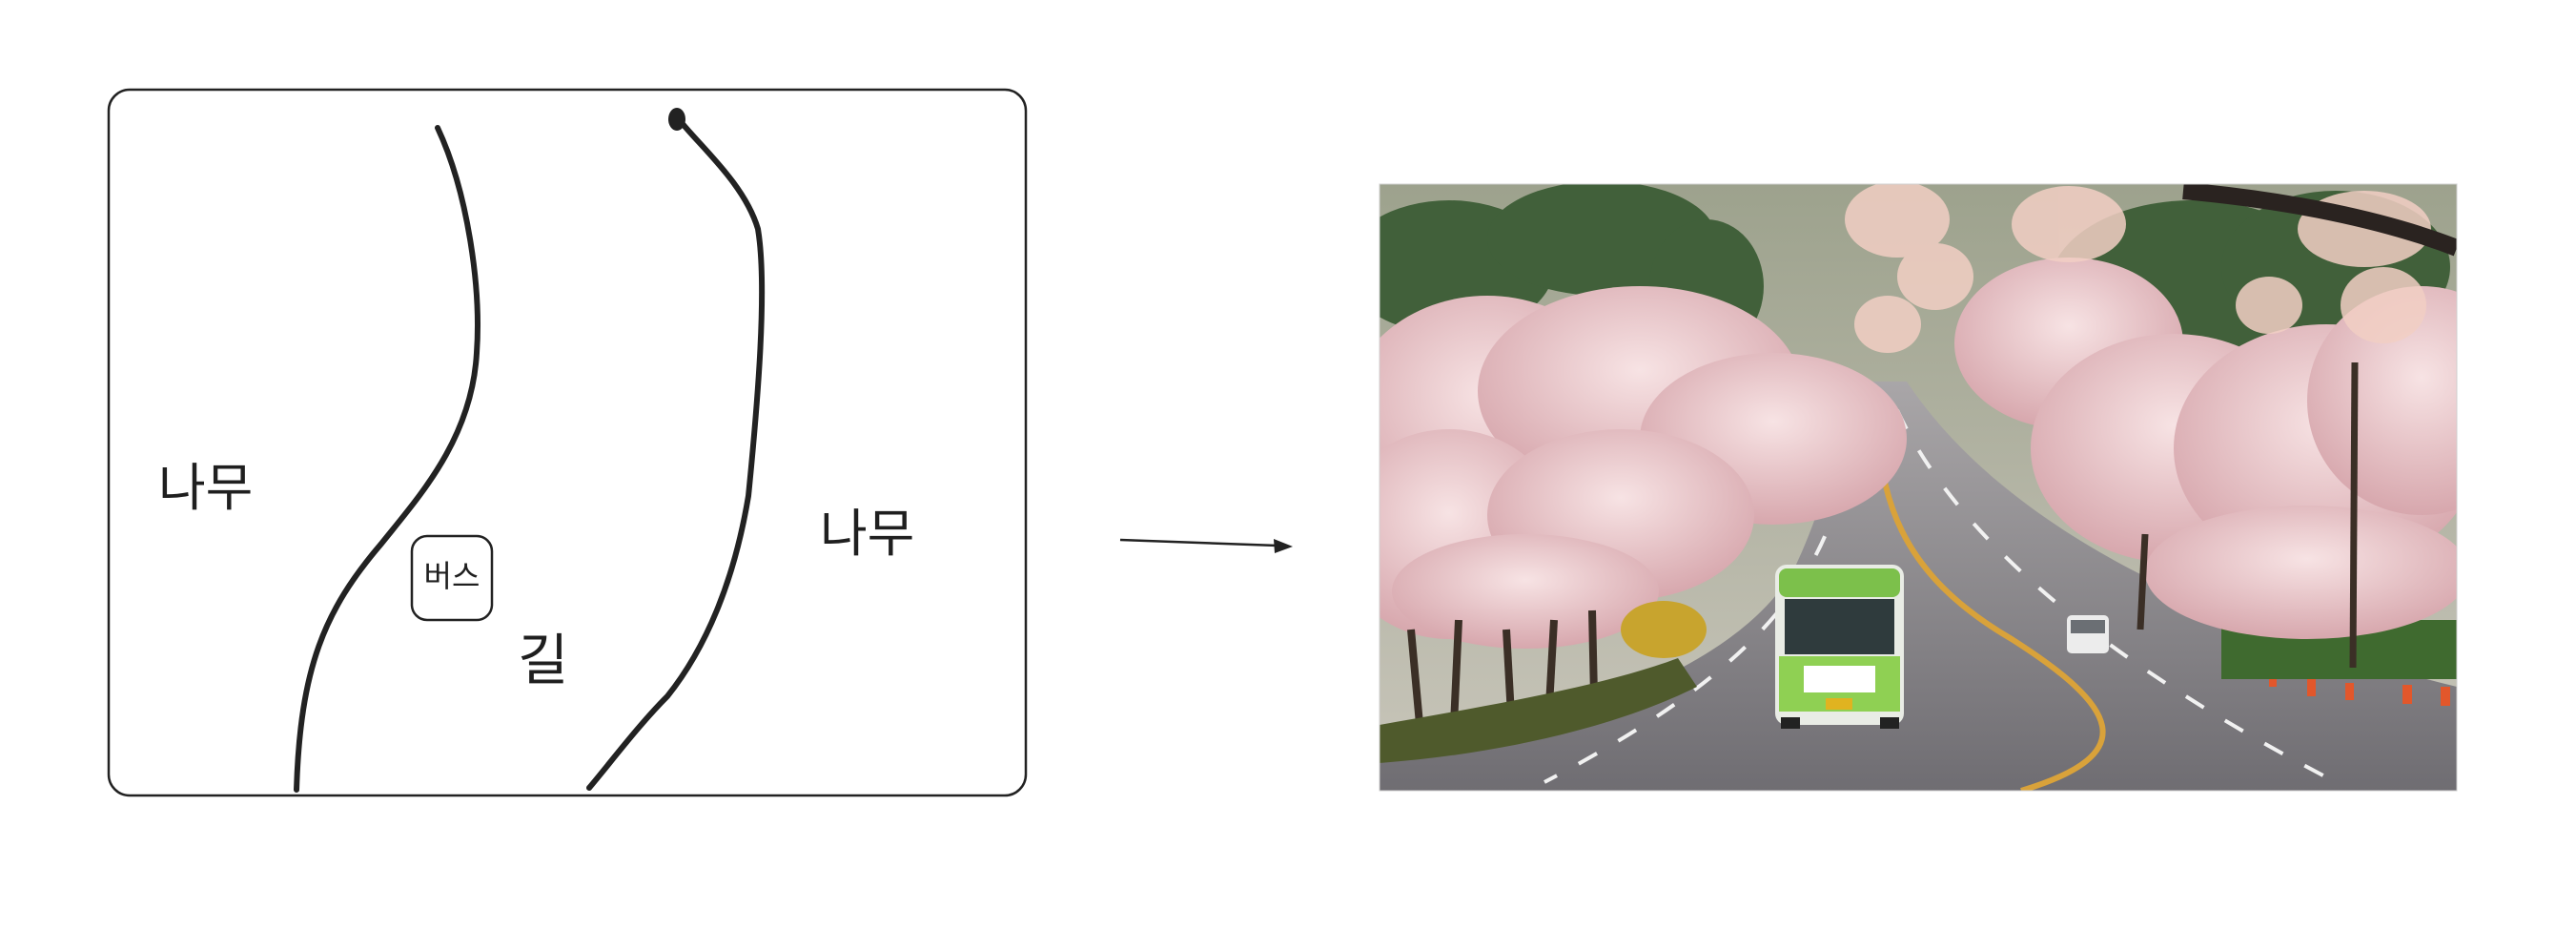  I want to click on green-bus, so click(1839, 647).